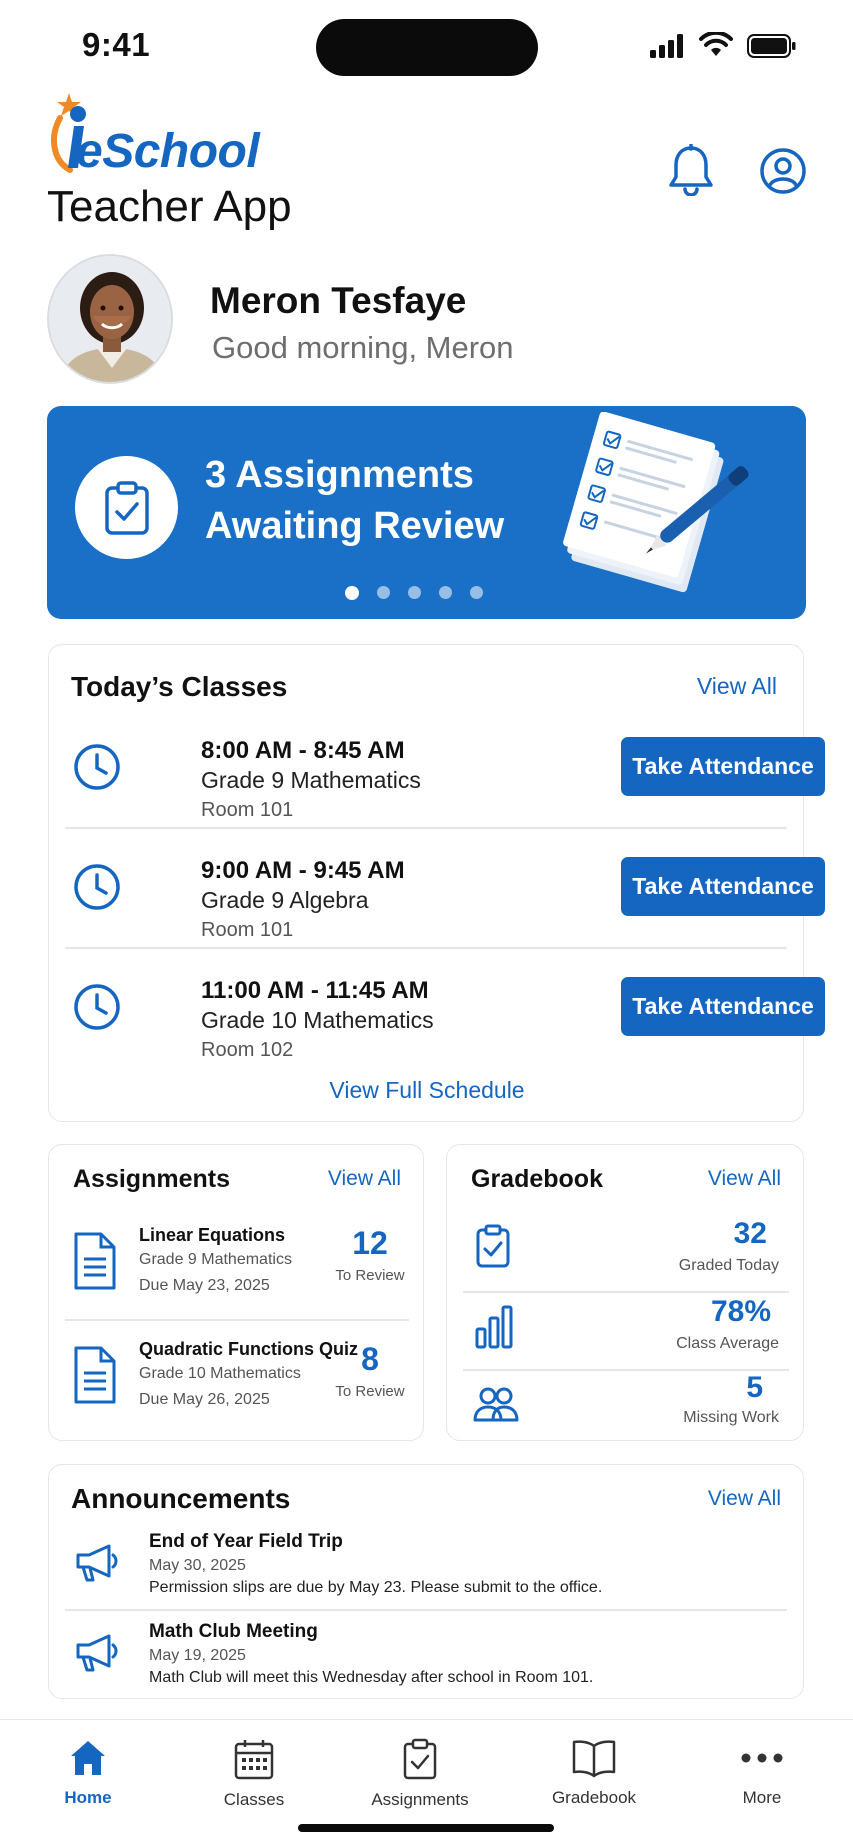 The width and height of the screenshot is (853, 1844). I want to click on status-time: 9:41, so click(116, 44).